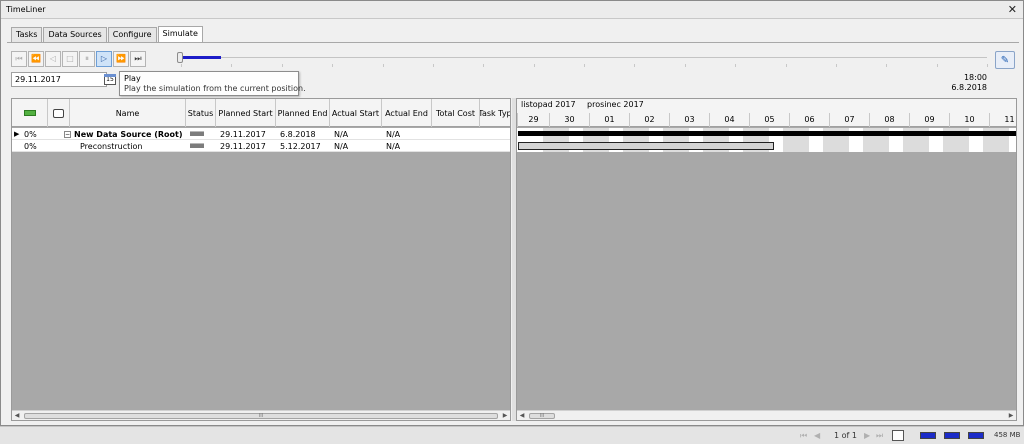 The height and width of the screenshot is (444, 1024). Describe the element at coordinates (17, 134) in the screenshot. I see `current-row-icon: ▶` at that location.